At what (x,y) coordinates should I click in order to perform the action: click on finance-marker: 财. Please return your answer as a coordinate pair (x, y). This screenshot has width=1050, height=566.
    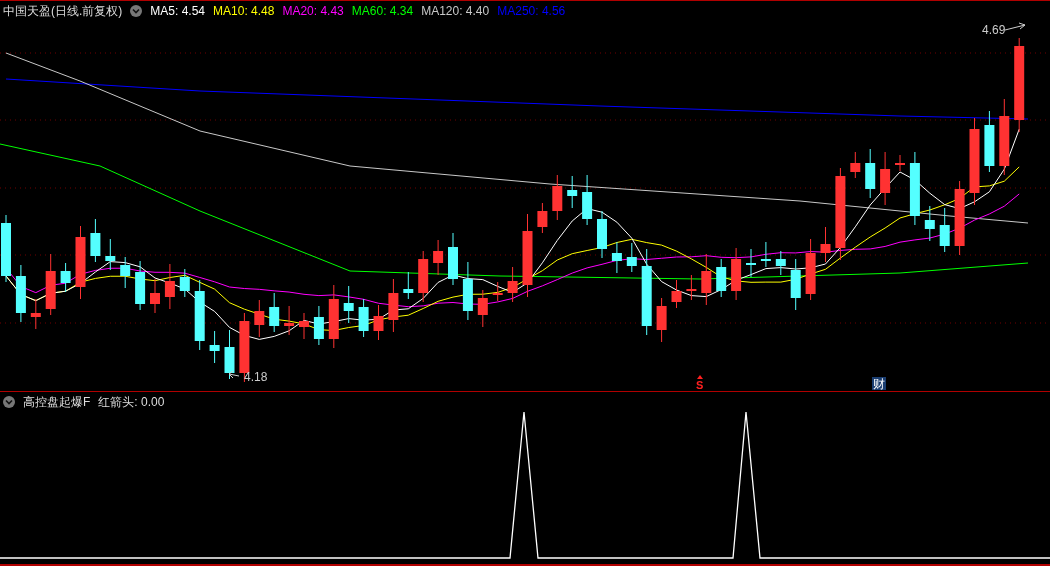
    Looking at the image, I should click on (879, 384).